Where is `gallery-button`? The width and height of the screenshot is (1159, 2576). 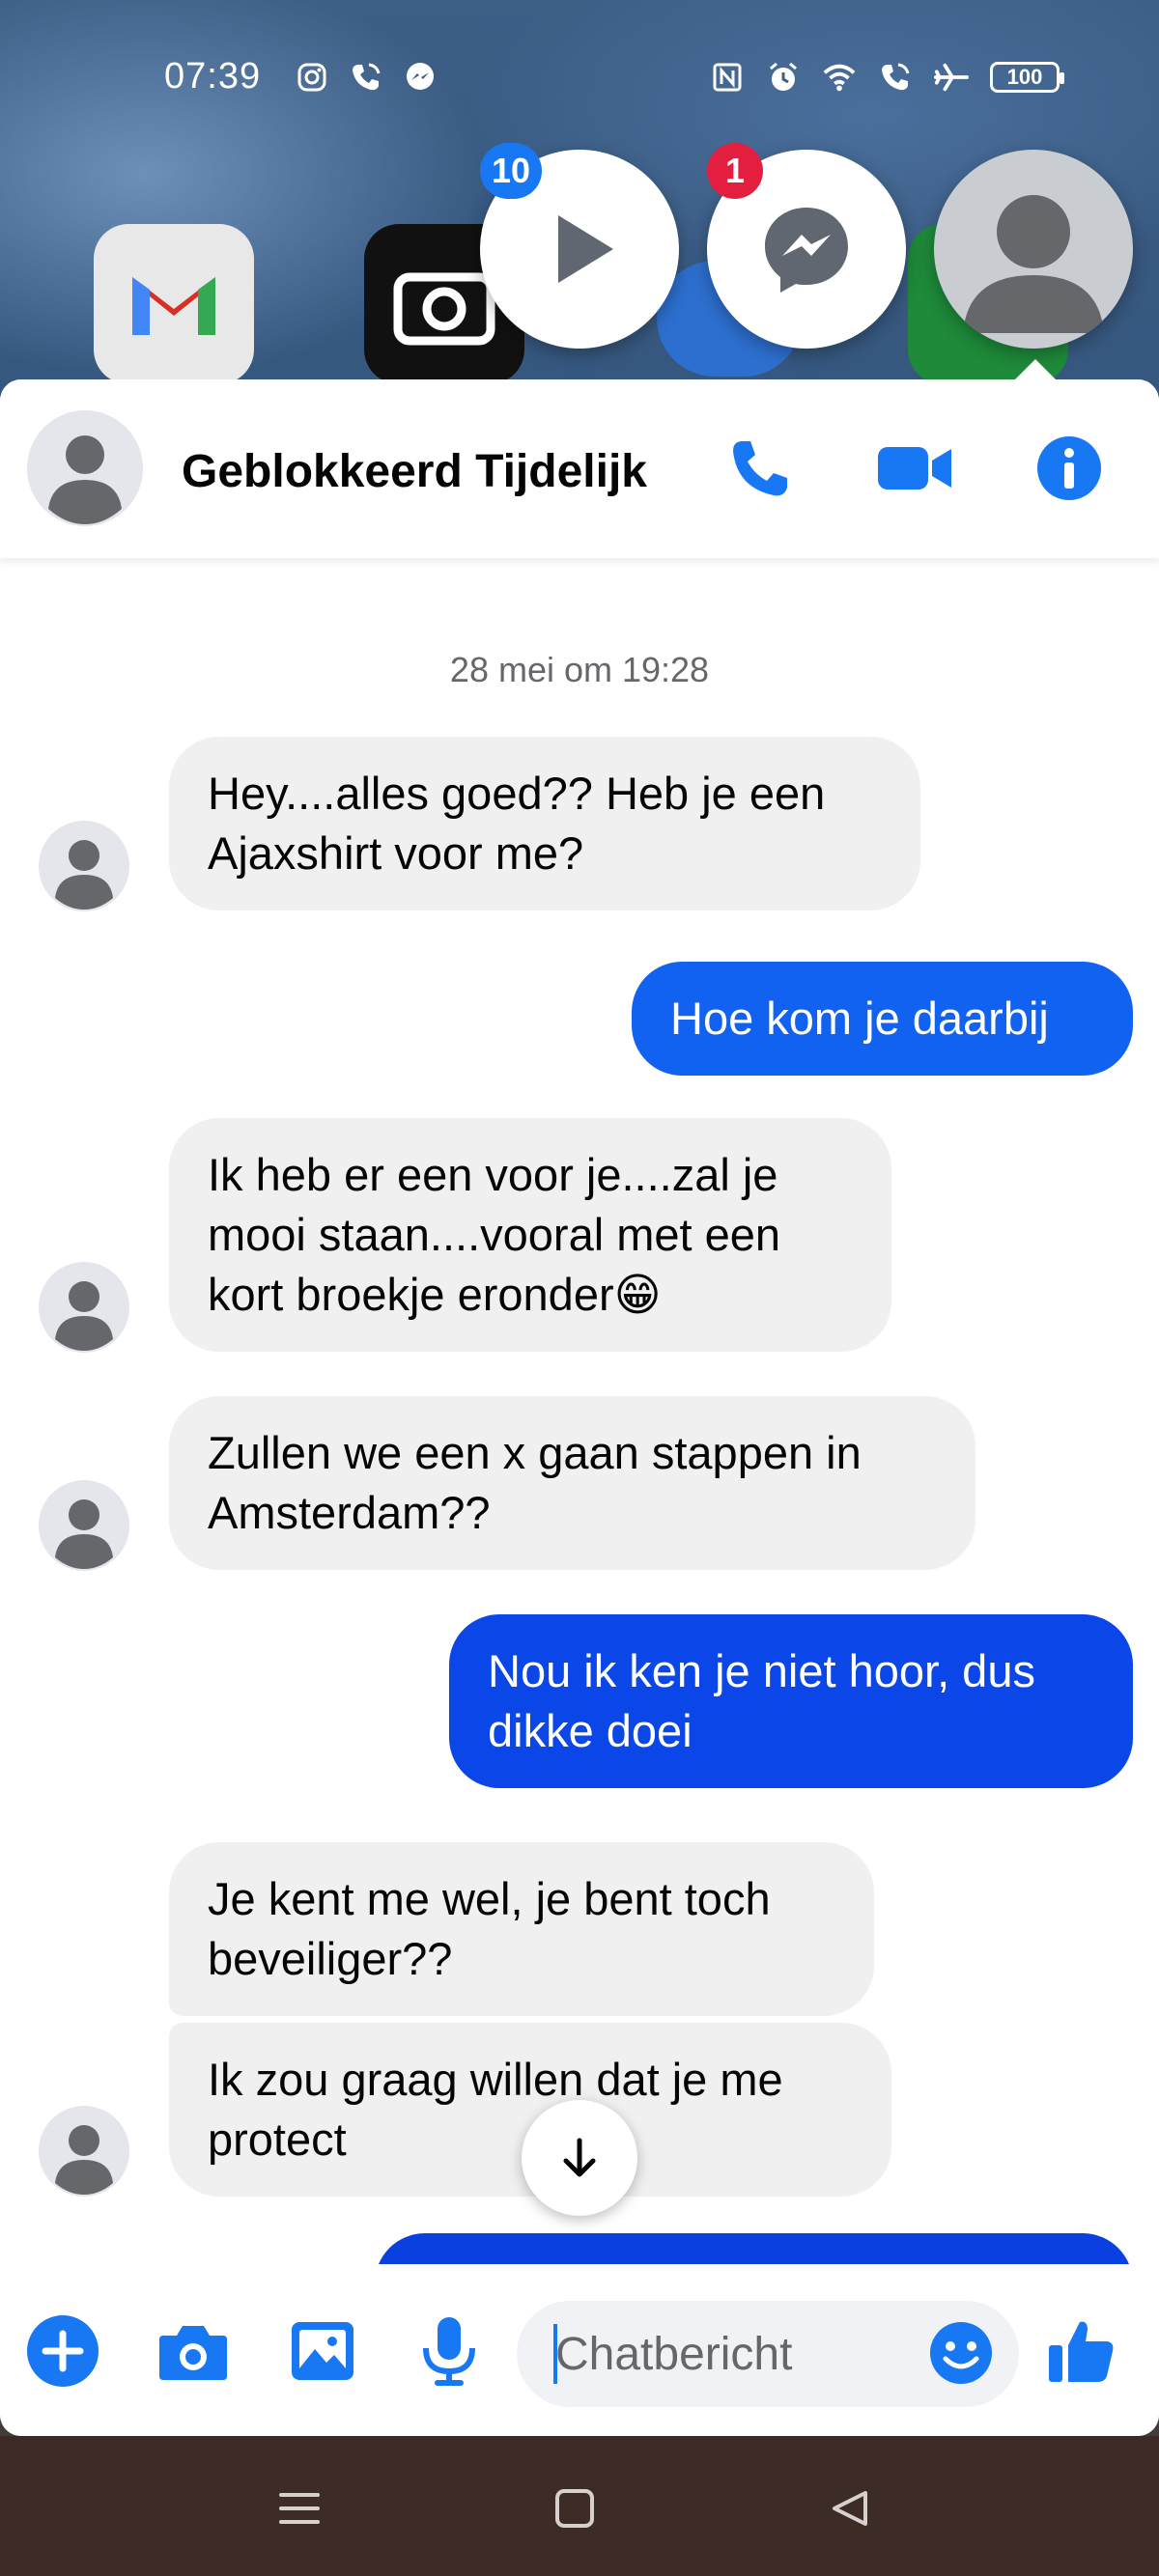
gallery-button is located at coordinates (322, 2351).